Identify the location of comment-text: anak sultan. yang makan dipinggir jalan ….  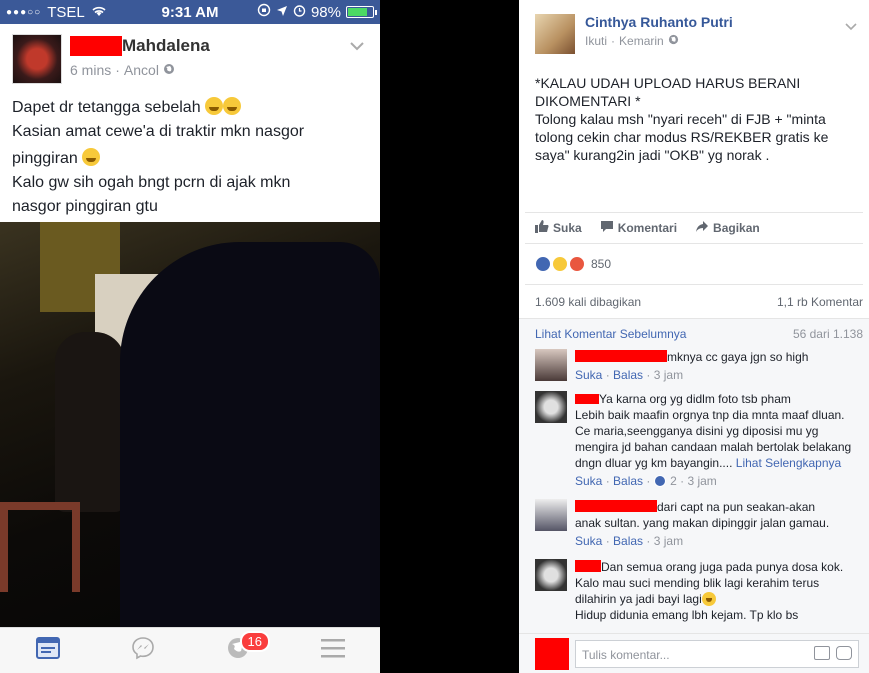
(702, 523).